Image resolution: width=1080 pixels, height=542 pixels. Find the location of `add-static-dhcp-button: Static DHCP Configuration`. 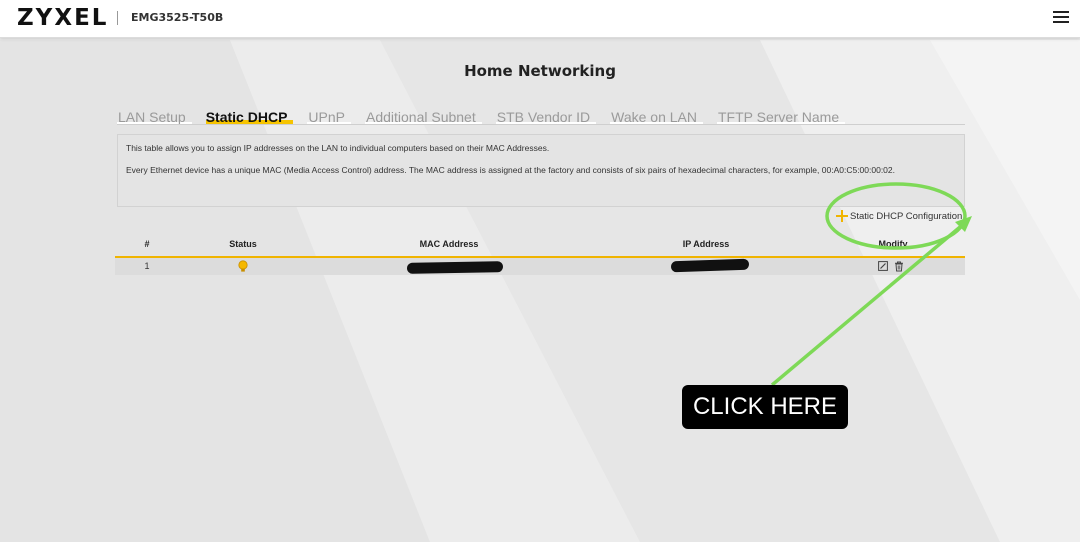

add-static-dhcp-button: Static DHCP Configuration is located at coordinates (899, 216).